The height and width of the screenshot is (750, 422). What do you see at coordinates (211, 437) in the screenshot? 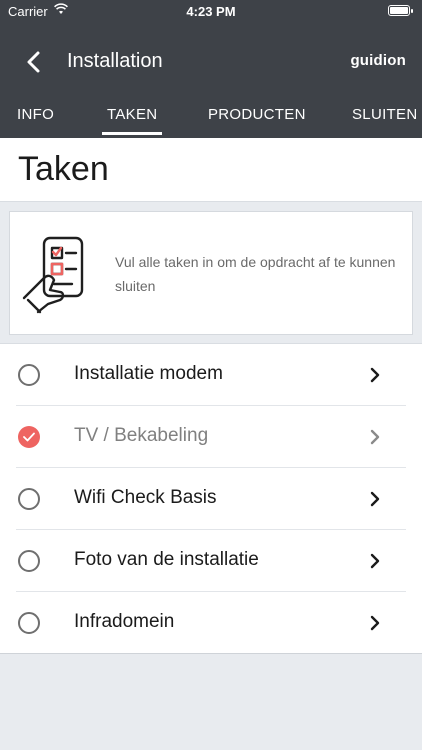
I see `task-row-tv-bekabeling: TV / Bekabeling` at bounding box center [211, 437].